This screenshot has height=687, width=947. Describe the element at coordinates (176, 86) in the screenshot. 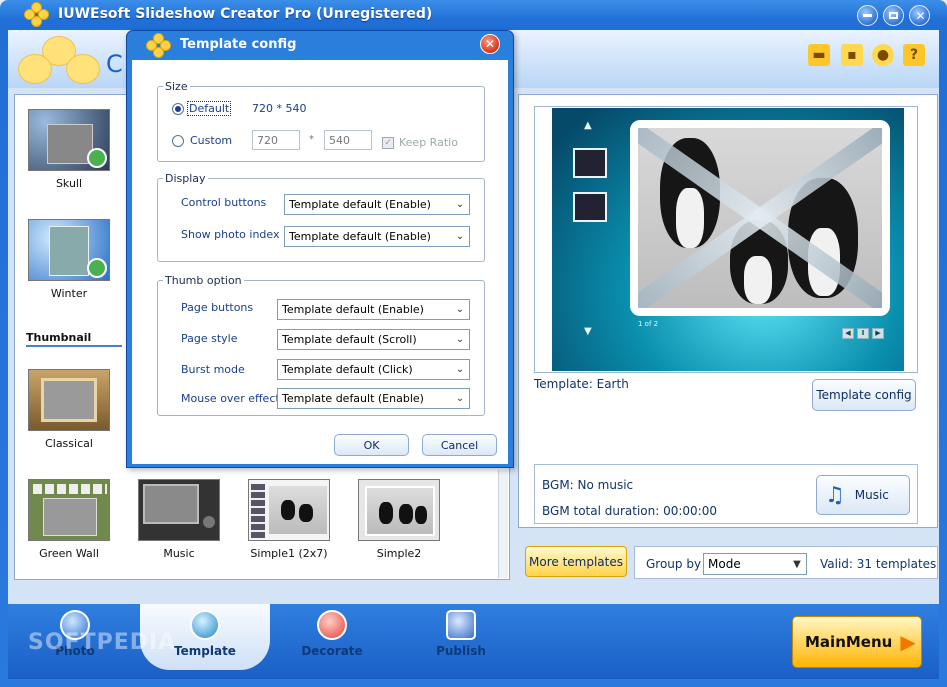

I see `size-legend: Size` at that location.